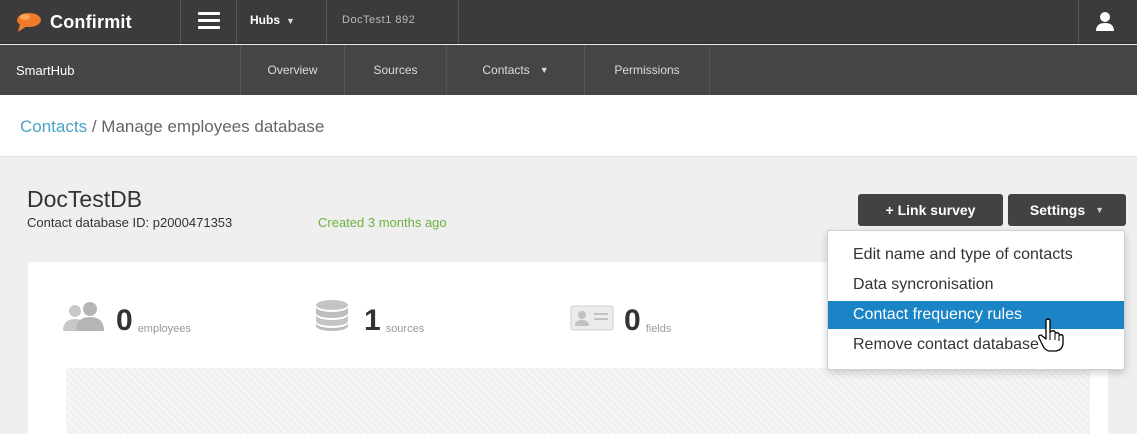 This screenshot has height=434, width=1137. I want to click on stat-number: 1, so click(372, 320).